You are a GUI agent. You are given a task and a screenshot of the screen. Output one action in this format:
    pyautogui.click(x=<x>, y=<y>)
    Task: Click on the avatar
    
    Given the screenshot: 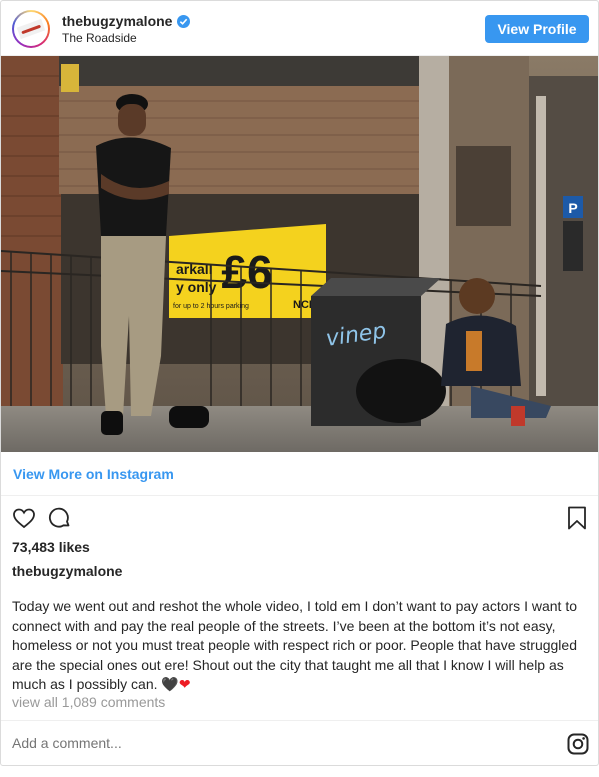 What is the action you would take?
    pyautogui.click(x=31, y=29)
    